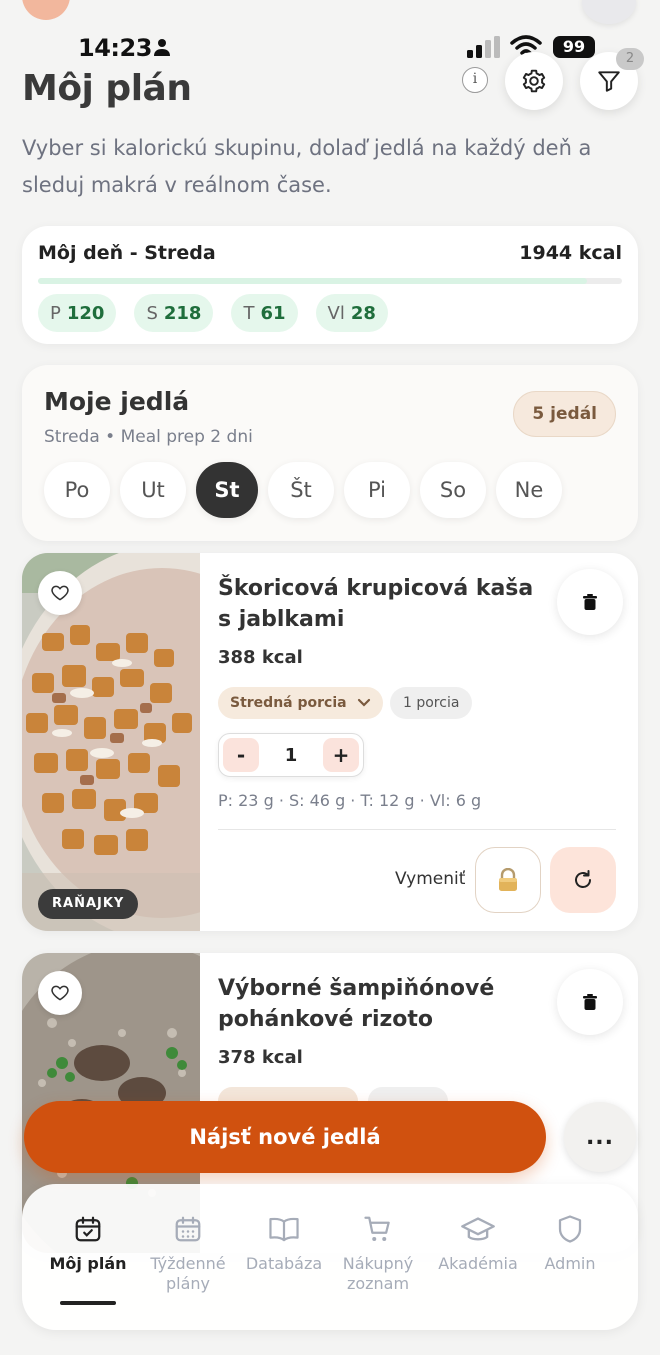 This screenshot has height=1355, width=660. Describe the element at coordinates (356, 1004) in the screenshot. I see `meal-name: Výborné šampiňónové pohánkové rizoto` at that location.